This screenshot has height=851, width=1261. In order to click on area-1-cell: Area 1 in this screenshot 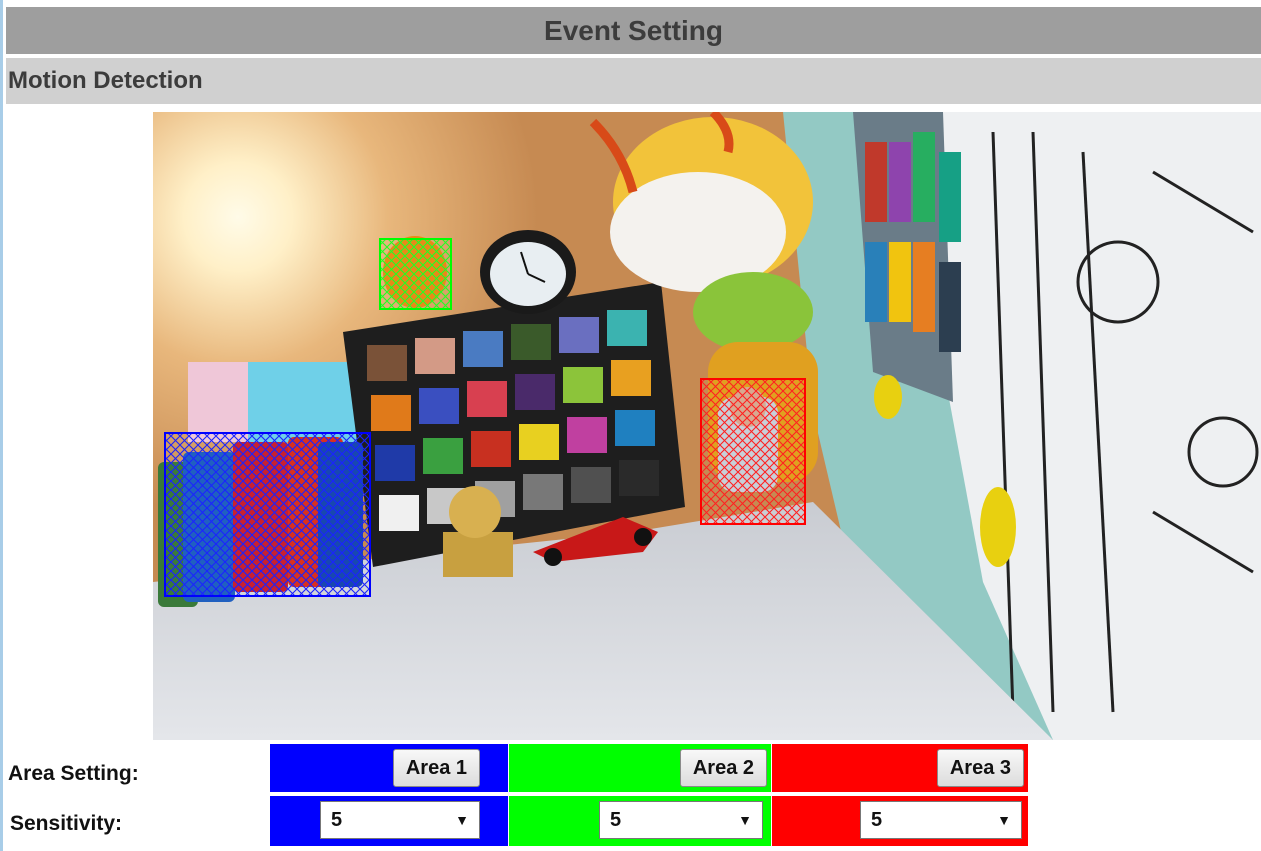, I will do `click(389, 768)`.